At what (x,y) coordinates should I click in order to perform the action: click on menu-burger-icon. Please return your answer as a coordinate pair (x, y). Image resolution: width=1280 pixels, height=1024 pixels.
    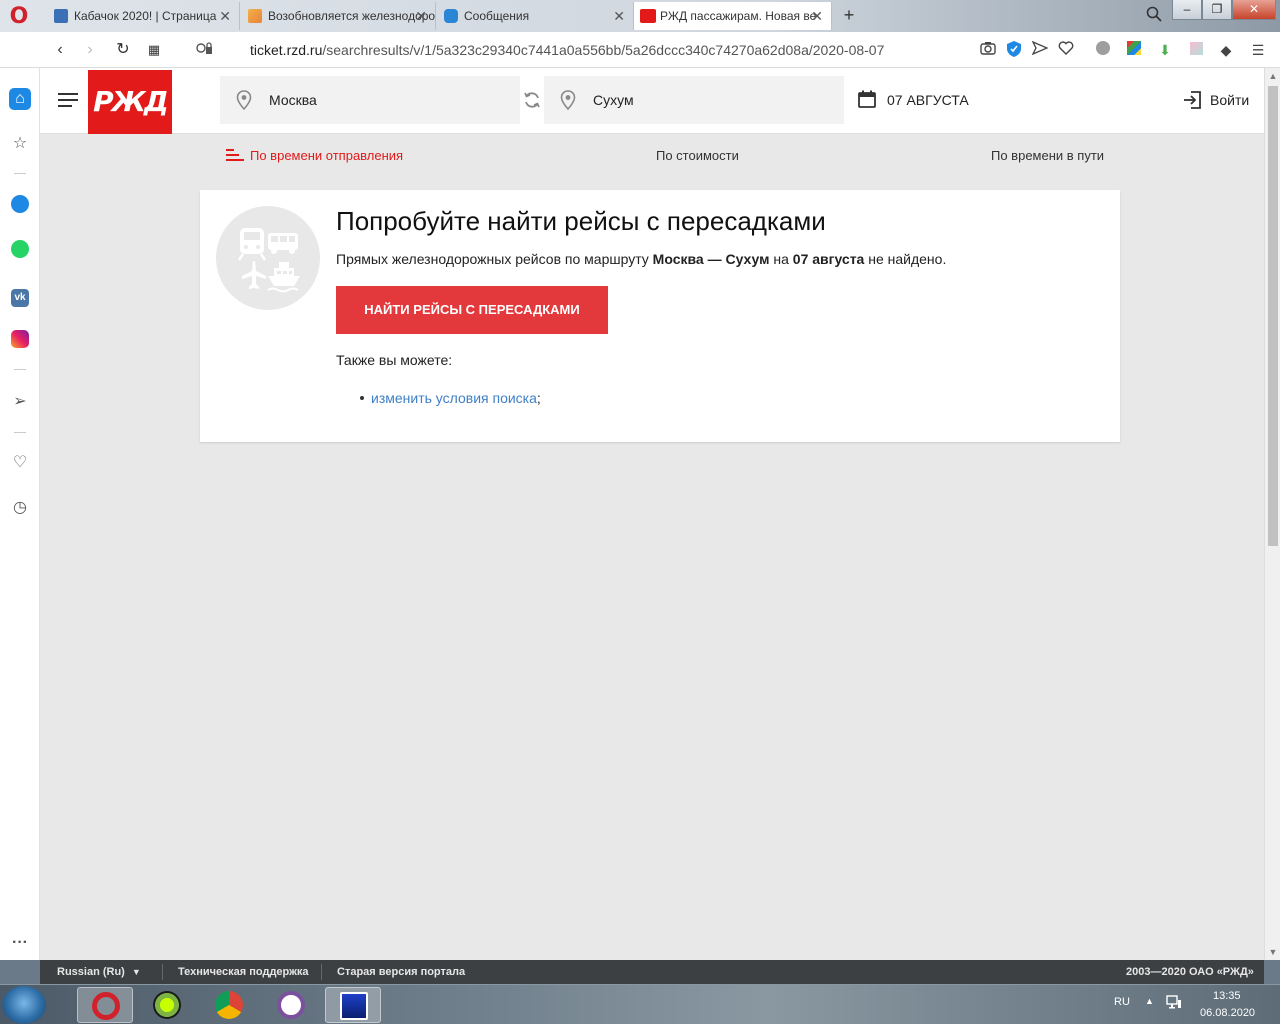
    Looking at the image, I should click on (68, 100).